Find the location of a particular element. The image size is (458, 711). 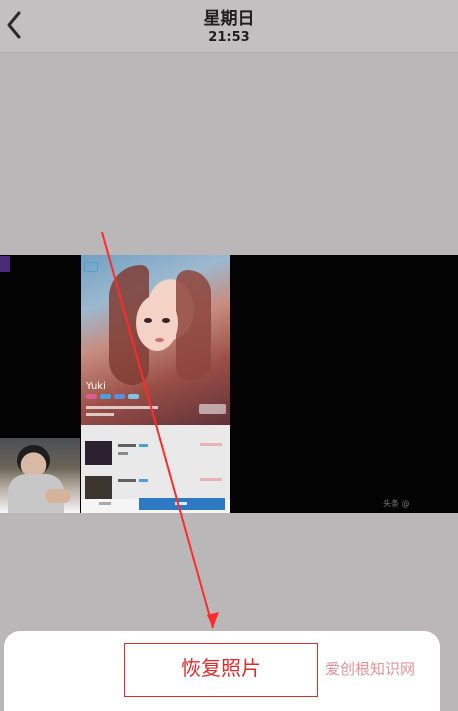

tag-row is located at coordinates (112, 396).